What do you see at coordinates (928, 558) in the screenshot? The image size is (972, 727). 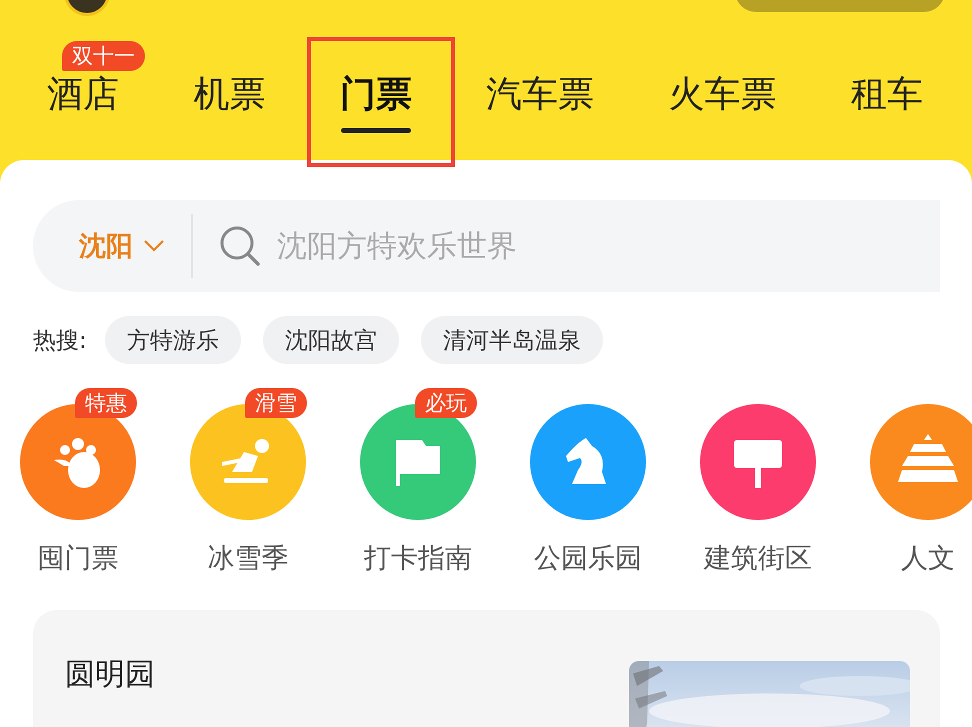 I see `category-label: 人文` at bounding box center [928, 558].